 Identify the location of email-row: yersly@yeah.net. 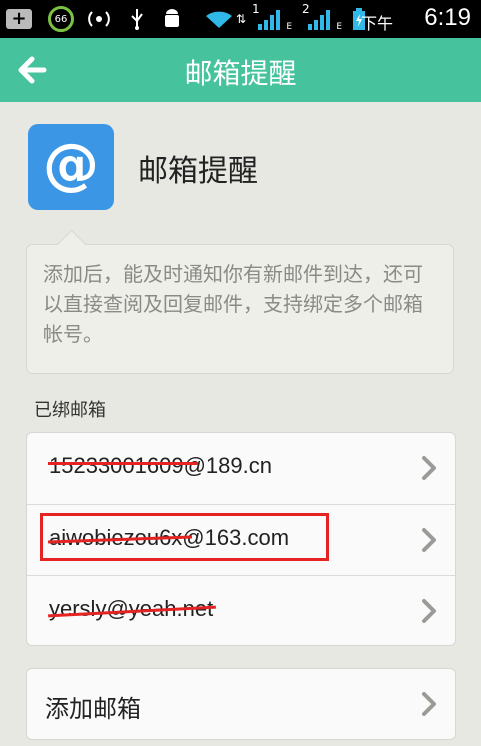
(241, 611).